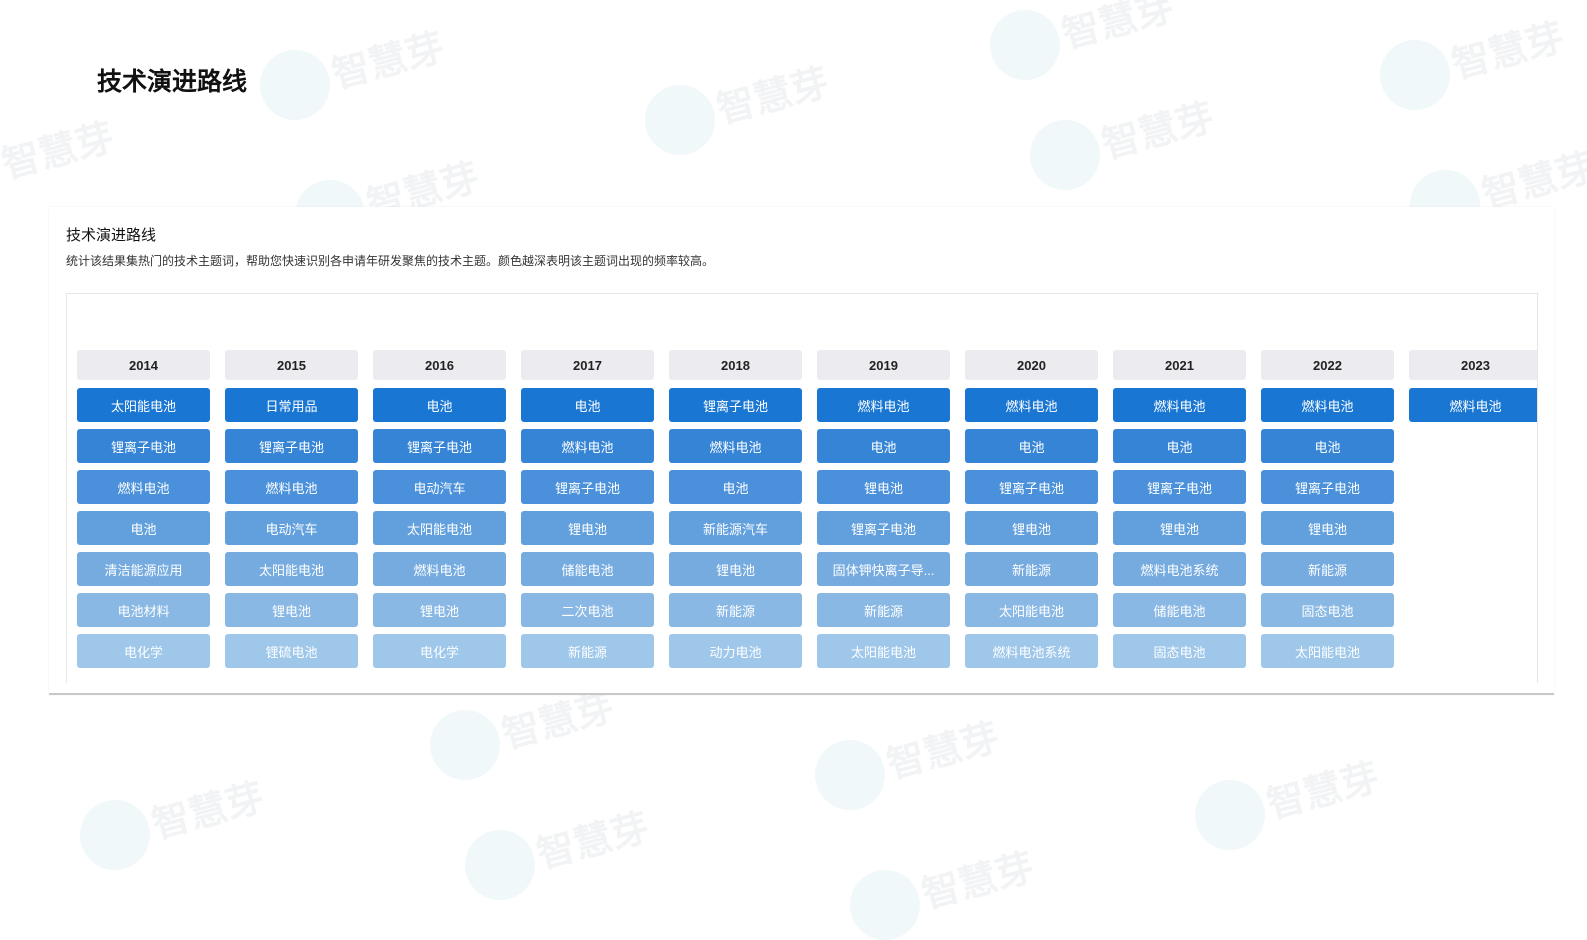 The image size is (1587, 940). I want to click on year-header: 2016, so click(439, 365).